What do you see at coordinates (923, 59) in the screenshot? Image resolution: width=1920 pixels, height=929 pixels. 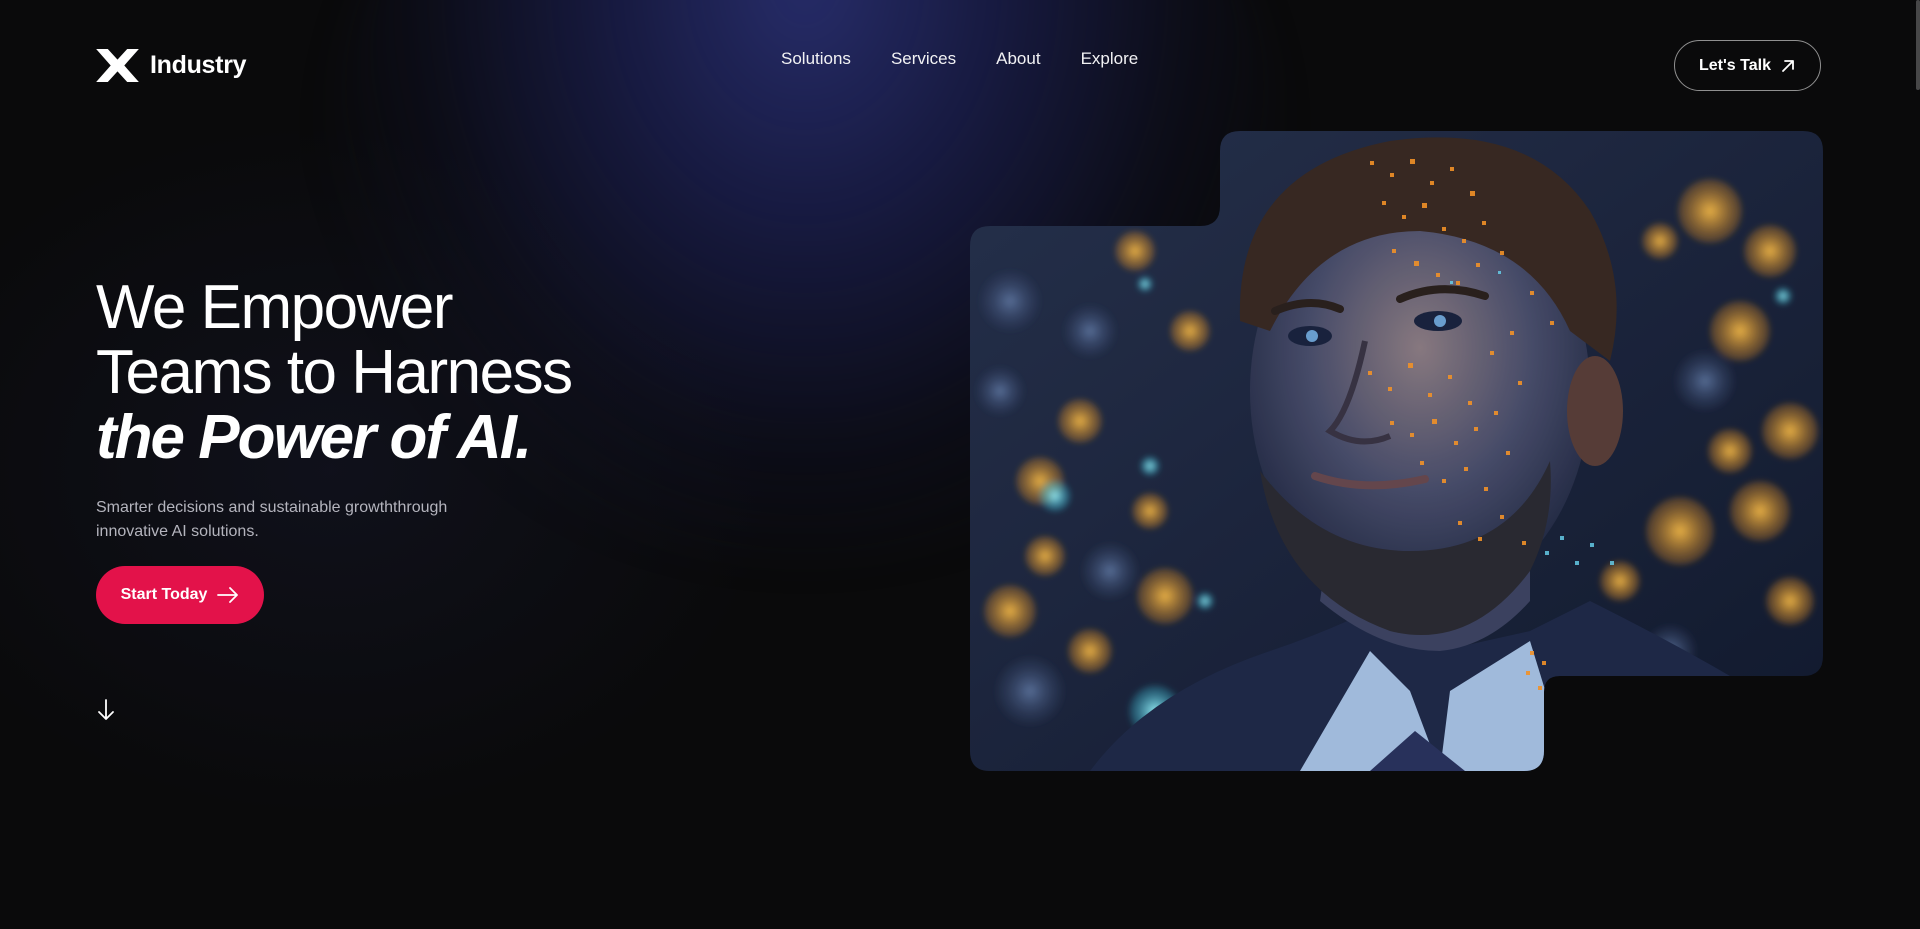 I see `nav-item-services: Services` at bounding box center [923, 59].